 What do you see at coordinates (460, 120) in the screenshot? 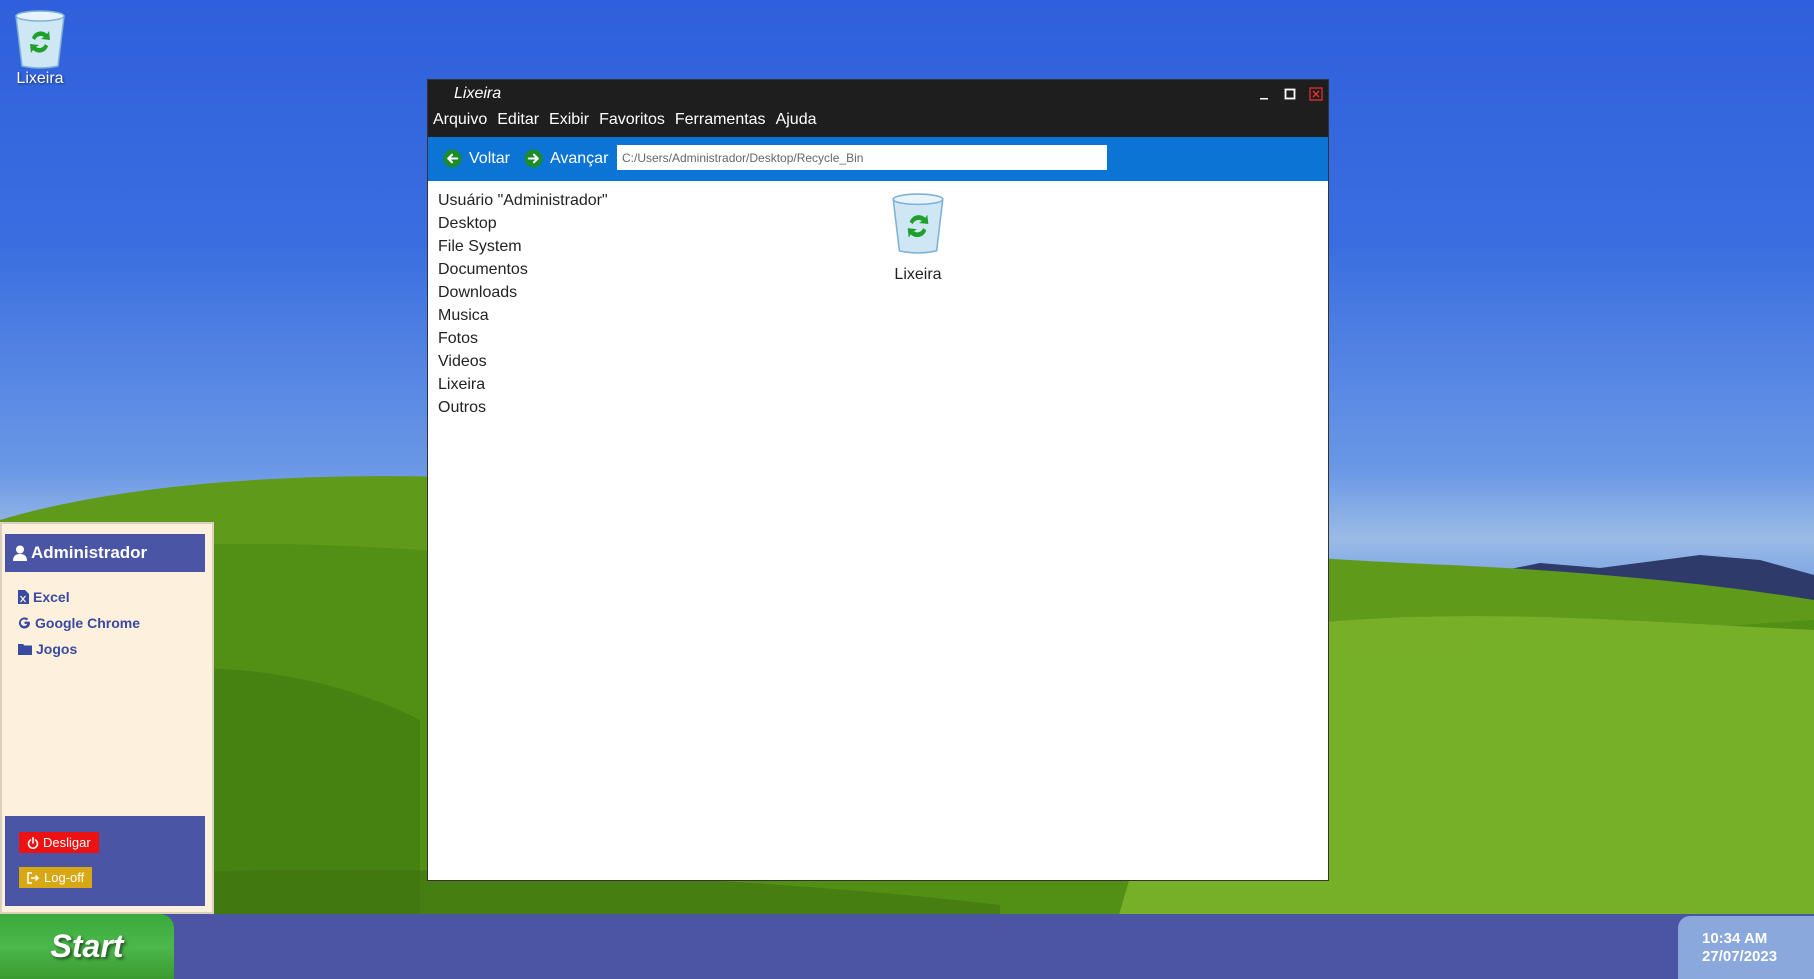
I see `menu-arquivo: Arquivo` at bounding box center [460, 120].